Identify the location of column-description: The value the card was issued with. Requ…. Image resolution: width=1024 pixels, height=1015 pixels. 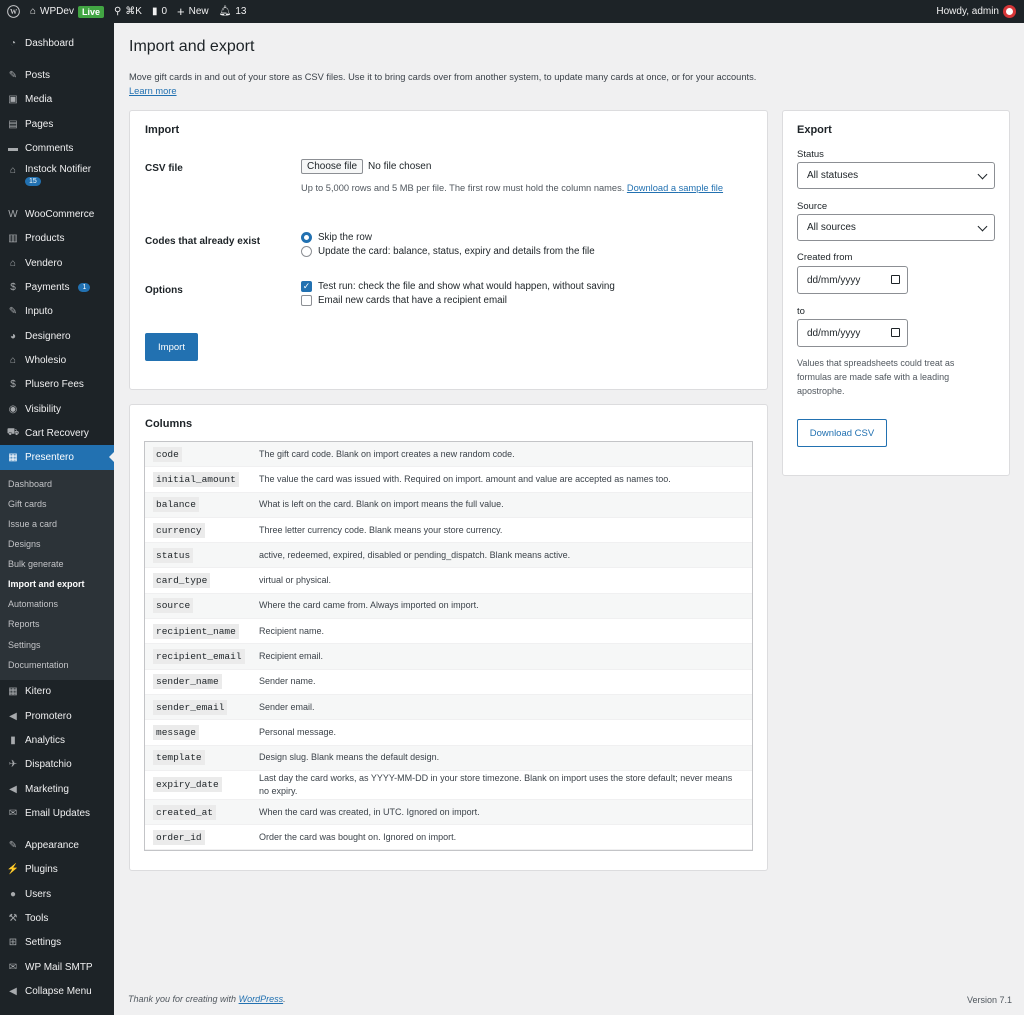
(465, 478).